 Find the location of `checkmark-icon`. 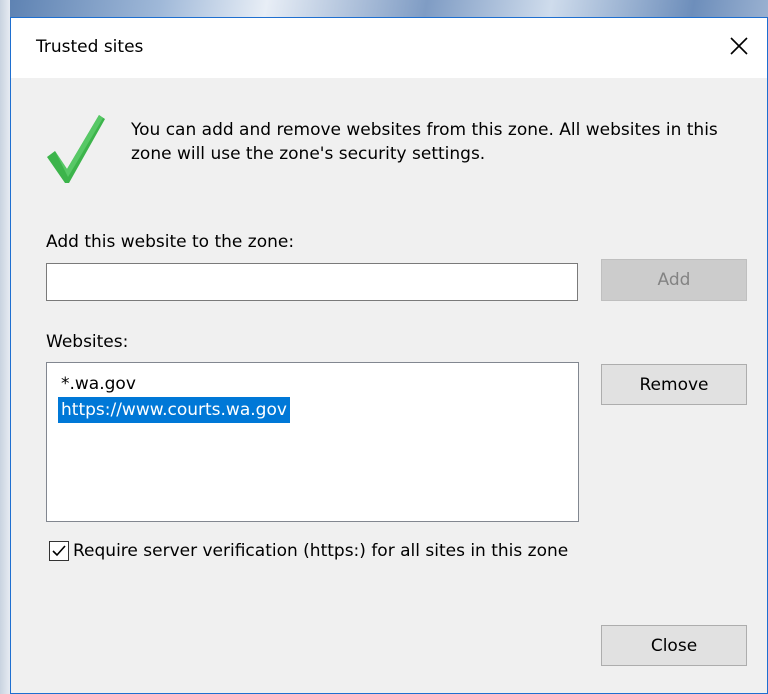

checkmark-icon is located at coordinates (75, 156).